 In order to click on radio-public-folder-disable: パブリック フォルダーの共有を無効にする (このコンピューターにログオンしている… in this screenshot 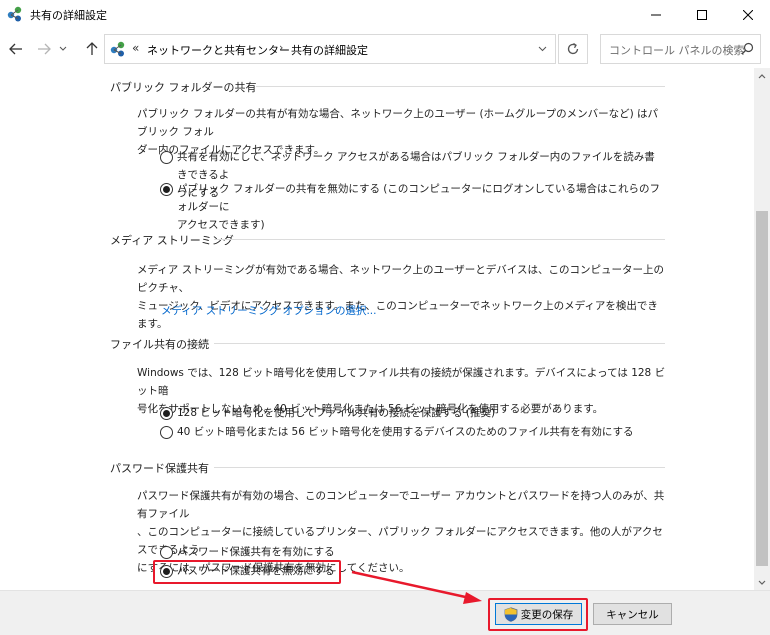, I will do `click(412, 207)`.